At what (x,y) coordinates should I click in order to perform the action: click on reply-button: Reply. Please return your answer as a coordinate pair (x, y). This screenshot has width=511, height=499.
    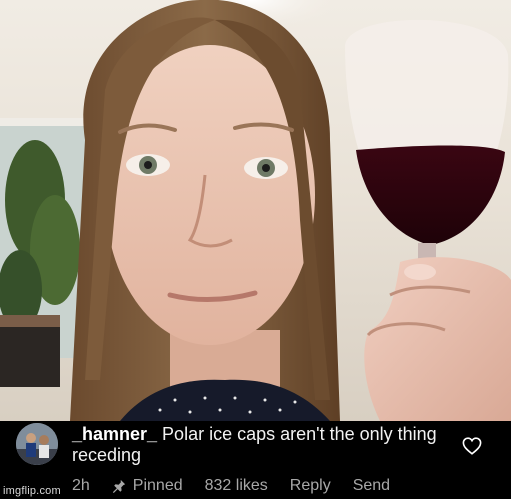
    Looking at the image, I should click on (310, 486).